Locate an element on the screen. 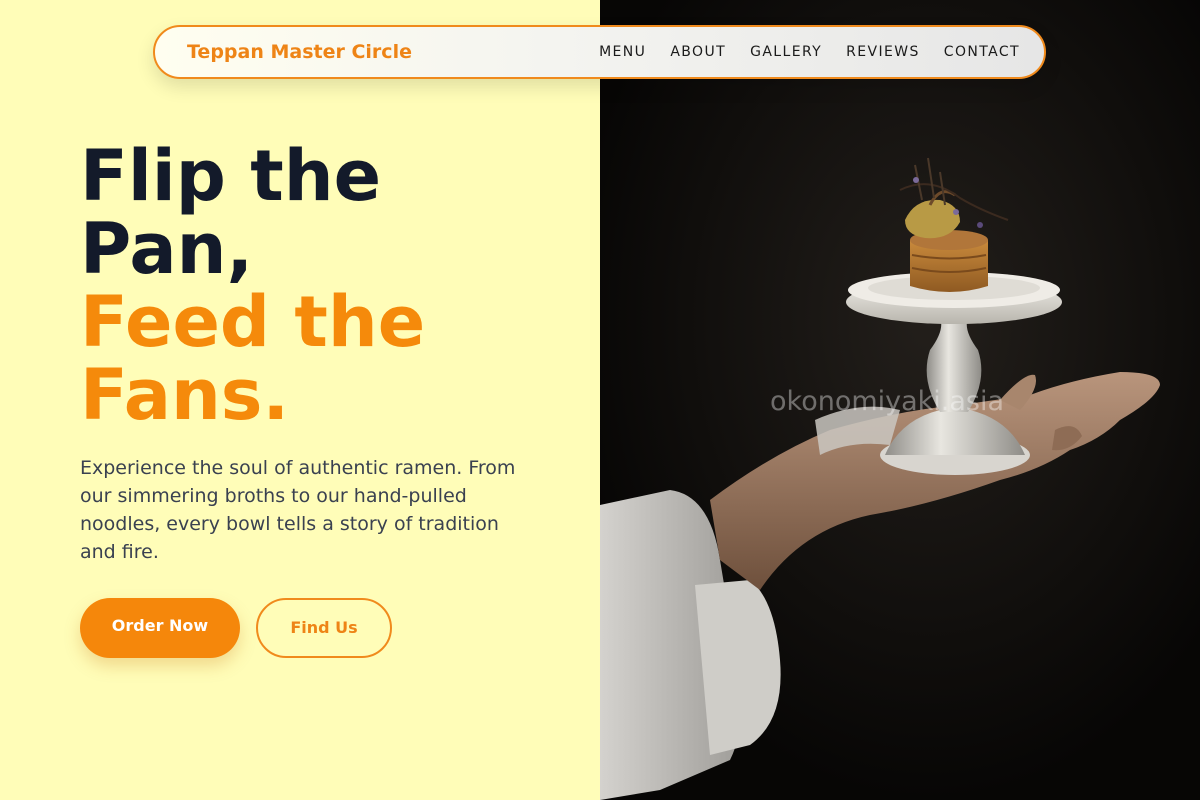 The image size is (1200, 800). hero-headline-line-2: Pan, is located at coordinates (167, 249).